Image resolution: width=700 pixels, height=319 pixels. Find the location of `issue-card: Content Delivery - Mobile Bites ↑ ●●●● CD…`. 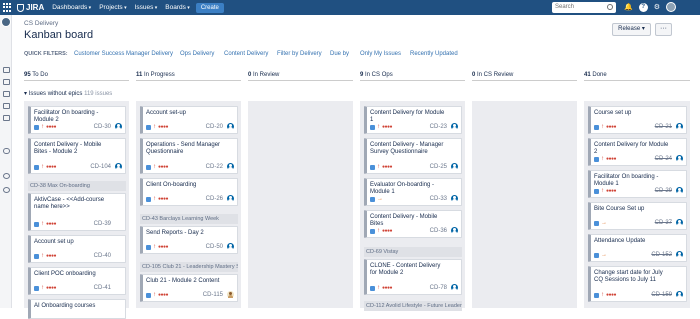

issue-card: Content Delivery - Mobile Bites ↑ ●●●● CD… is located at coordinates (413, 224).